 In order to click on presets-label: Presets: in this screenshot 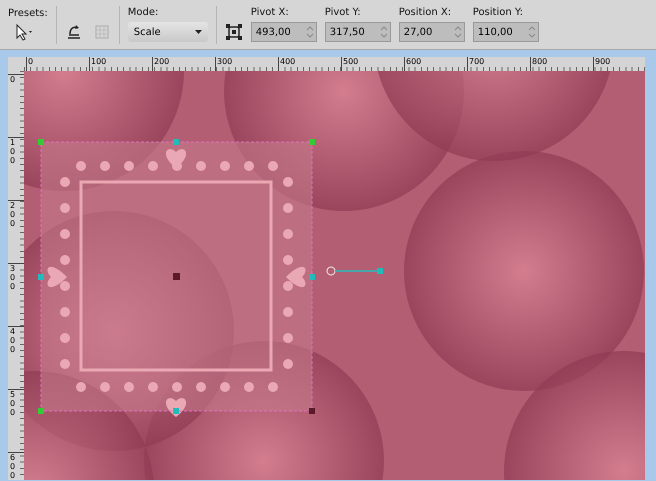, I will do `click(28, 13)`.